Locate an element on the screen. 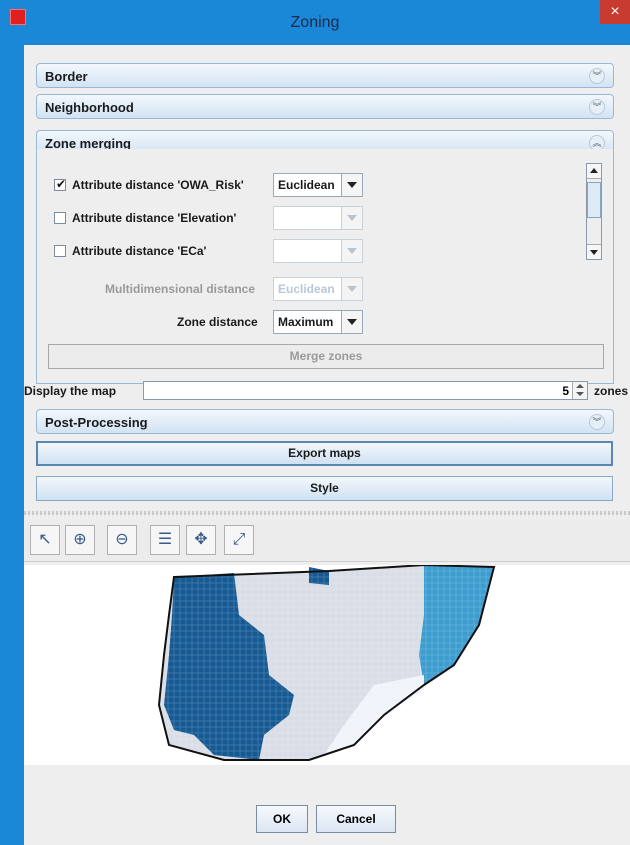  title-bar: Zoning × is located at coordinates (315, 22).